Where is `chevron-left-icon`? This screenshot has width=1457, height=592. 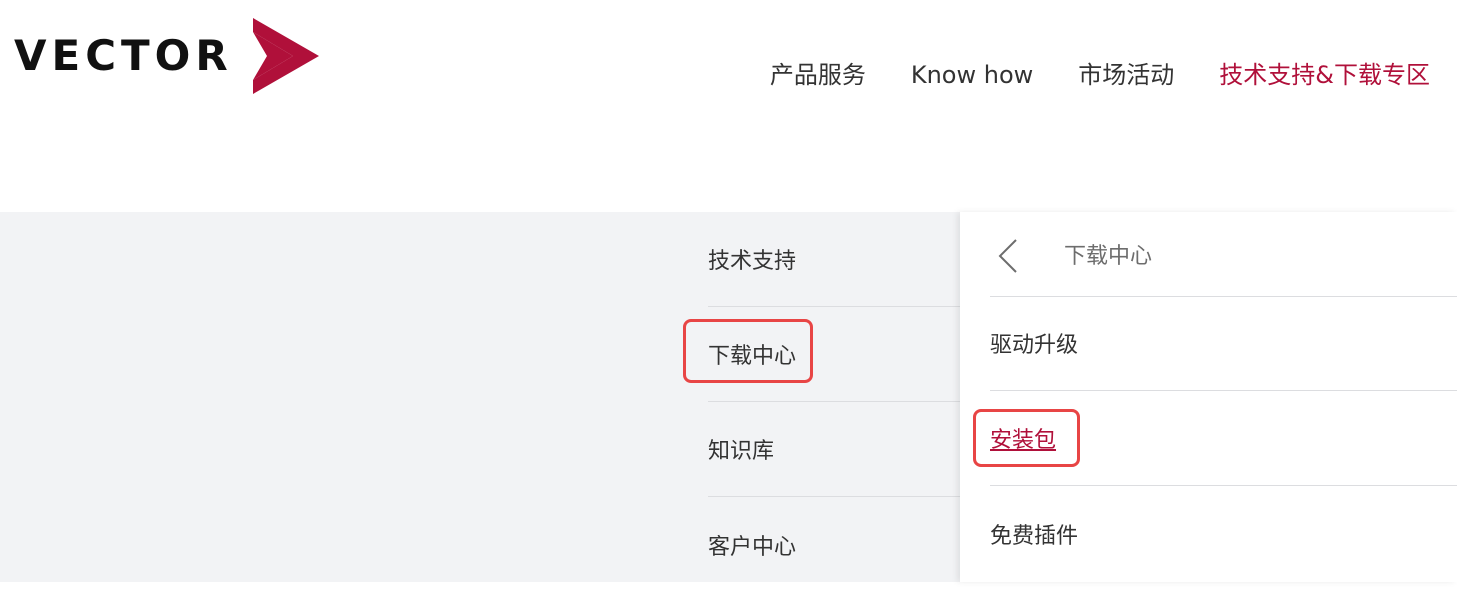 chevron-left-icon is located at coordinates (1008, 256).